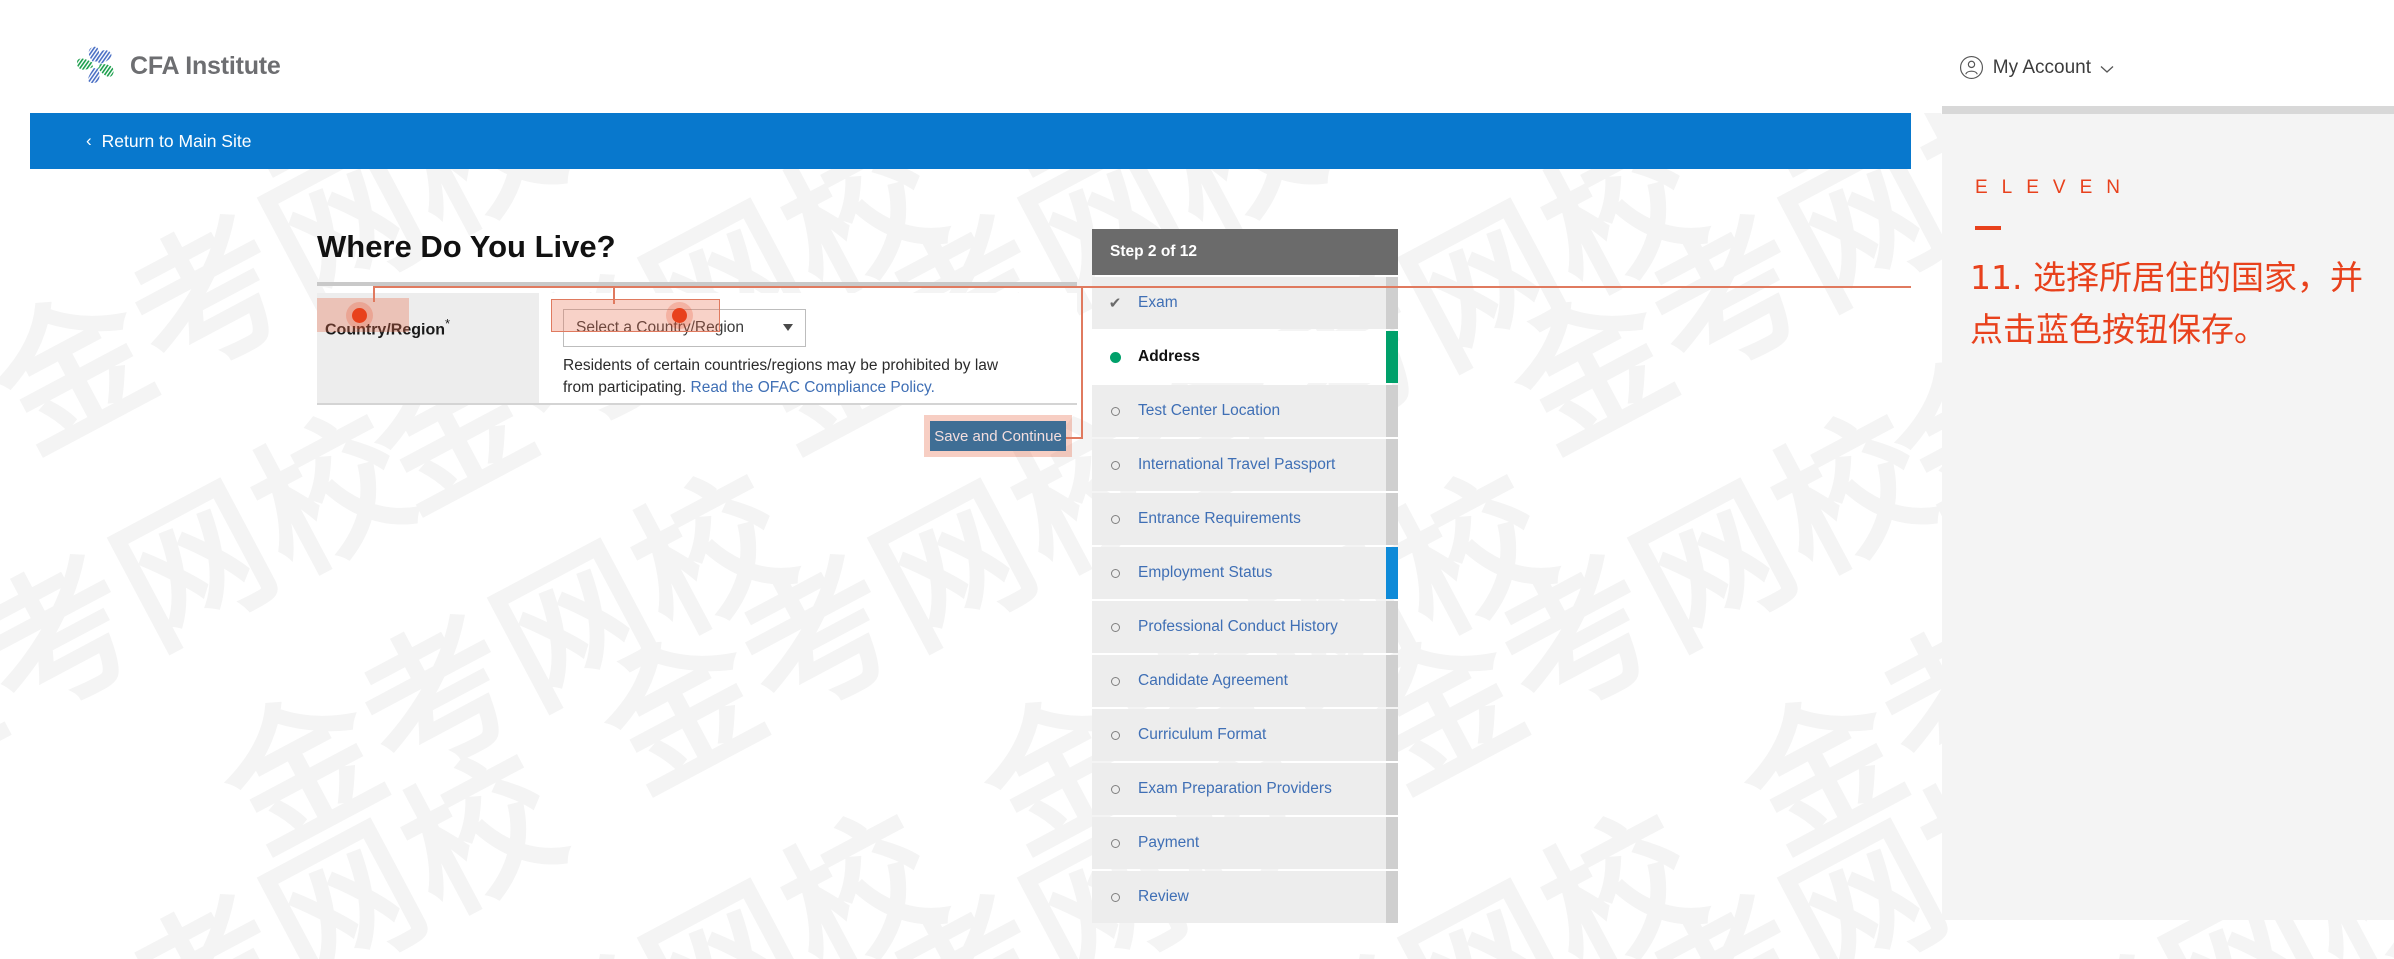 This screenshot has width=2394, height=959. Describe the element at coordinates (1245, 252) in the screenshot. I see `step-counter-header: Step 2 of 12` at that location.